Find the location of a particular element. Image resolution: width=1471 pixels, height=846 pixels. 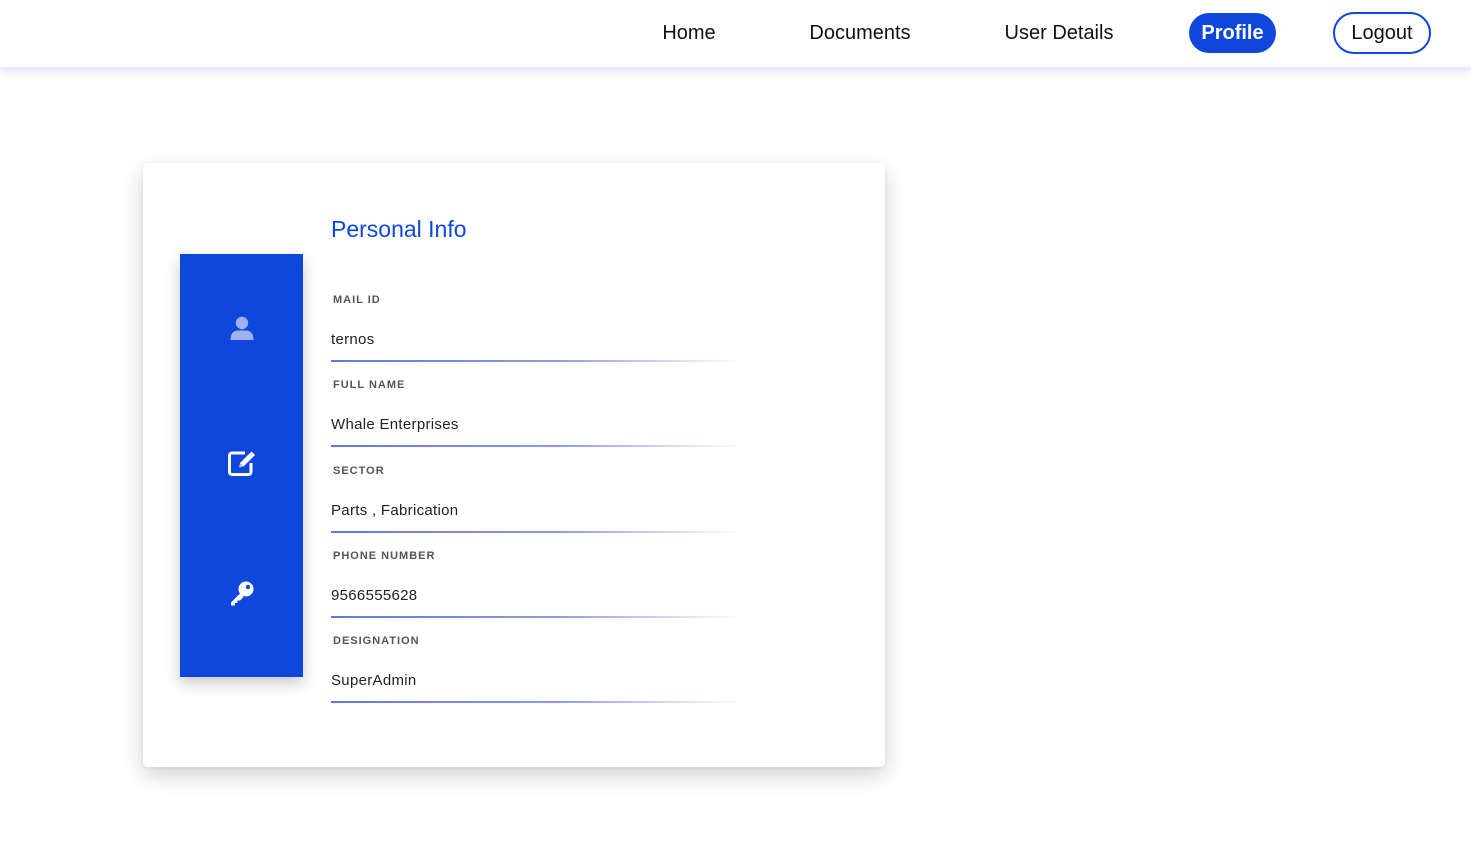

nav-user-details-link: User Details is located at coordinates (1059, 33).